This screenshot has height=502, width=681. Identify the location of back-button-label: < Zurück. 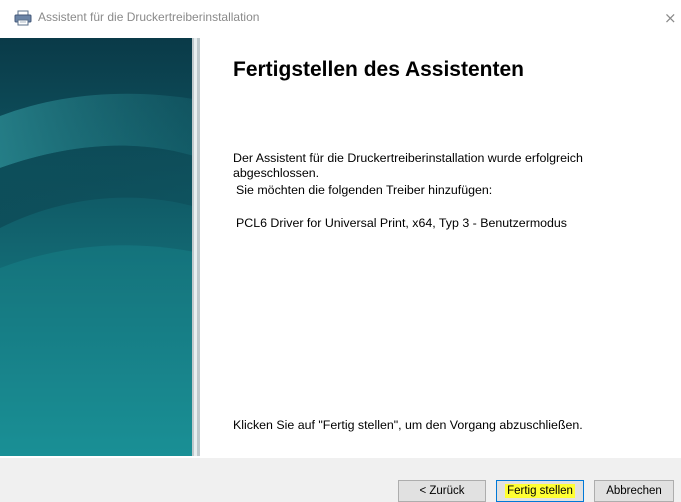
(442, 491).